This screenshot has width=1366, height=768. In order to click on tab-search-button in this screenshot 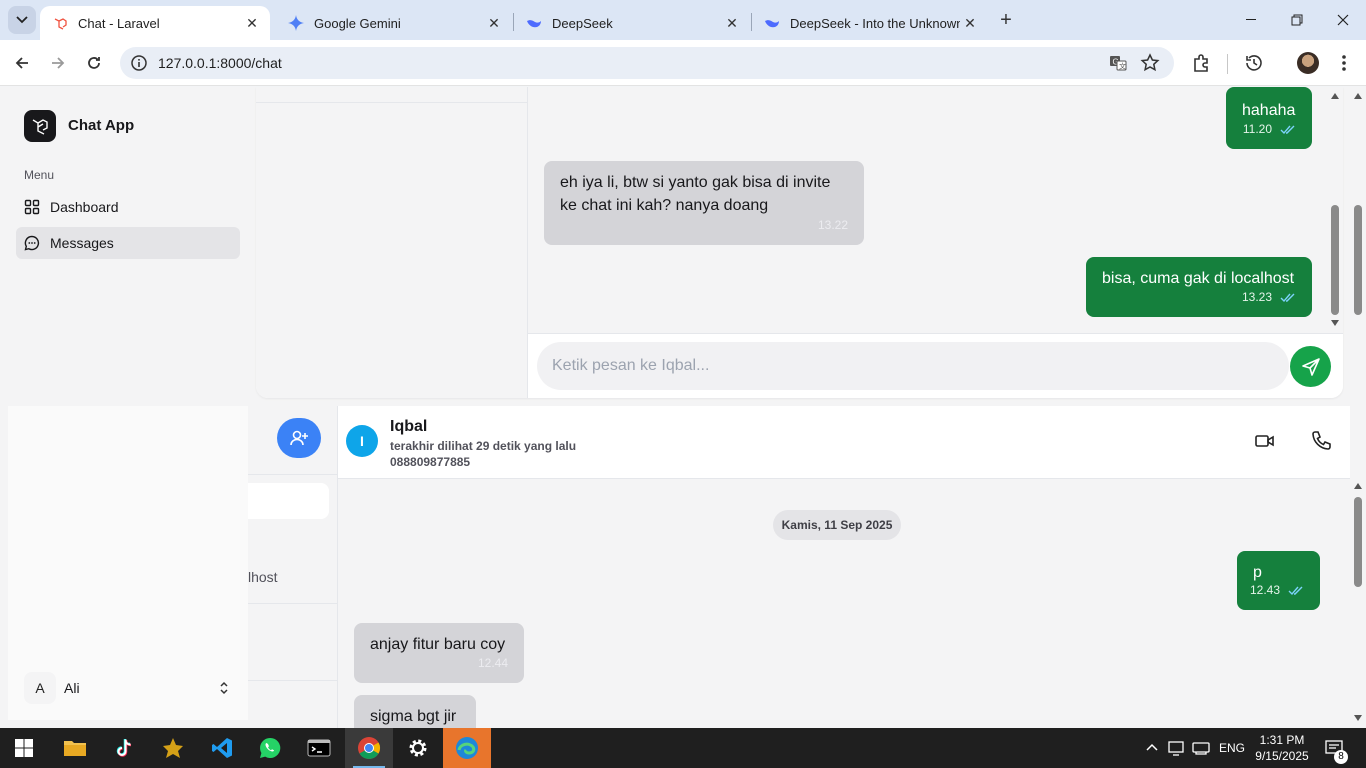, I will do `click(22, 20)`.